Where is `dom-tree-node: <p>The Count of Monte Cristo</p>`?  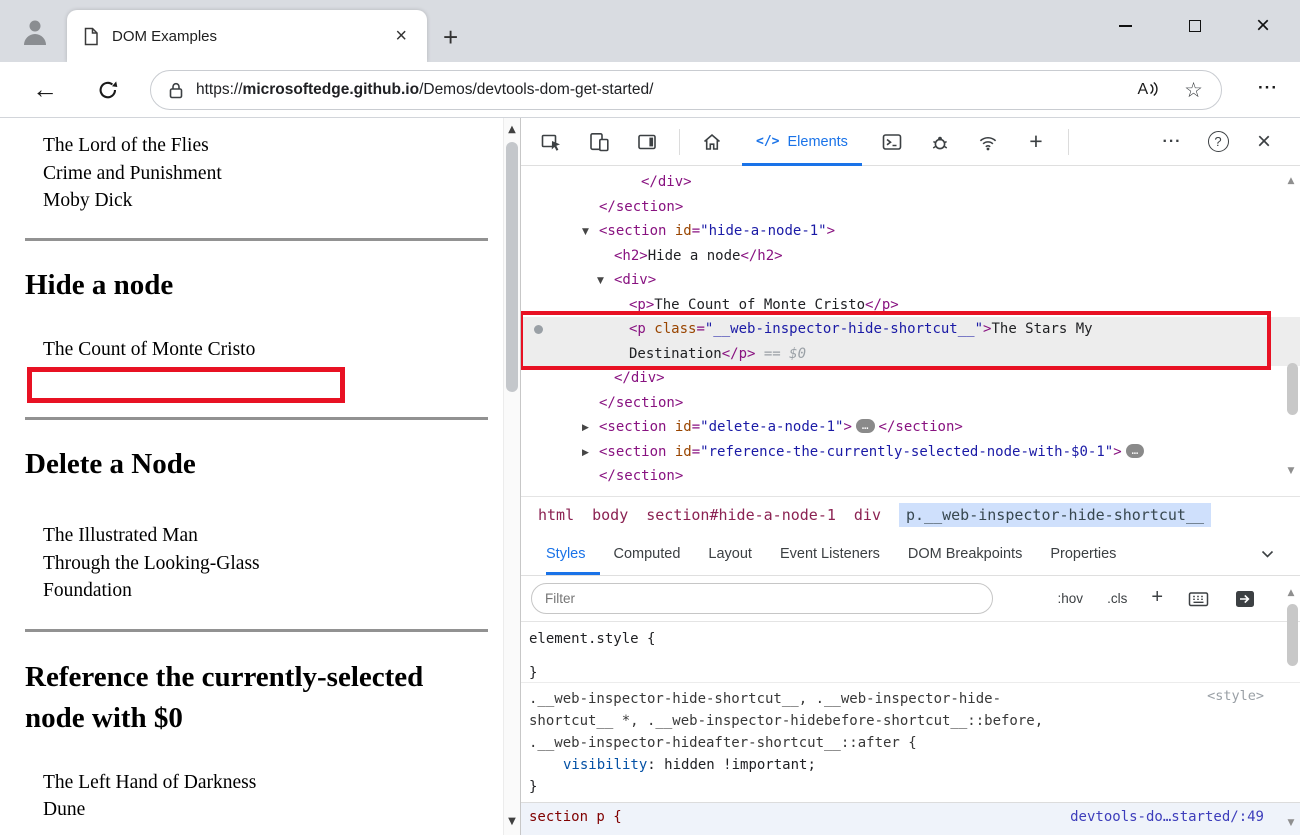
dom-tree-node: <p>The Count of Monte Cristo</p> is located at coordinates (910, 305).